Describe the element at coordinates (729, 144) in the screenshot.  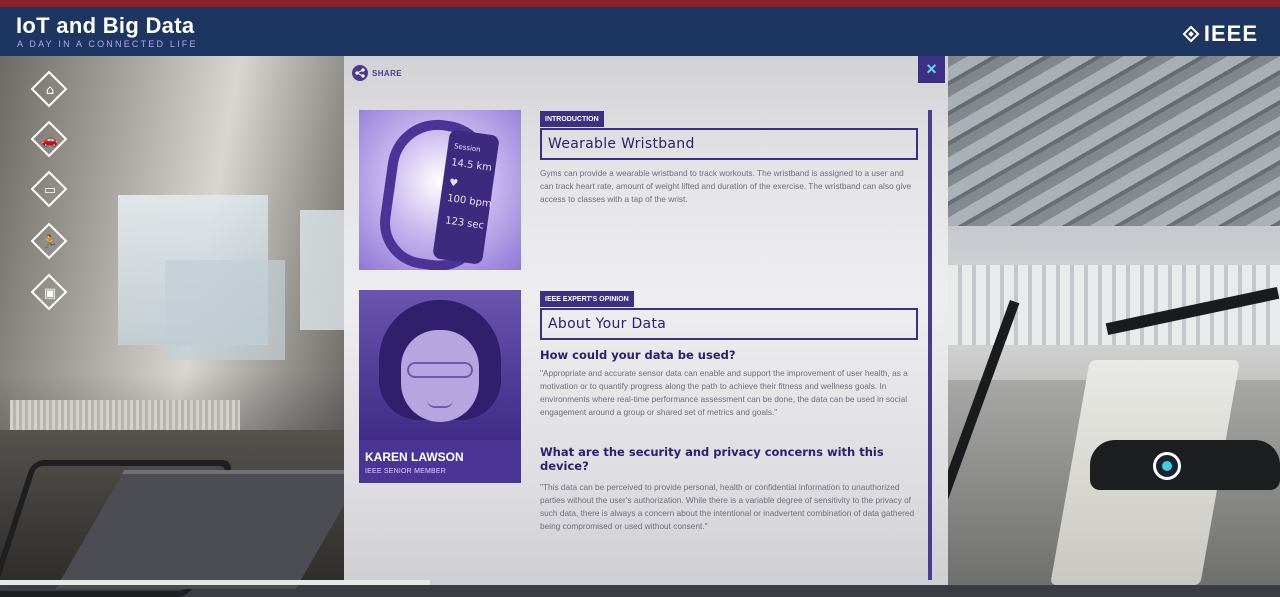
I see `intro-title: Wearable Wristband` at that location.